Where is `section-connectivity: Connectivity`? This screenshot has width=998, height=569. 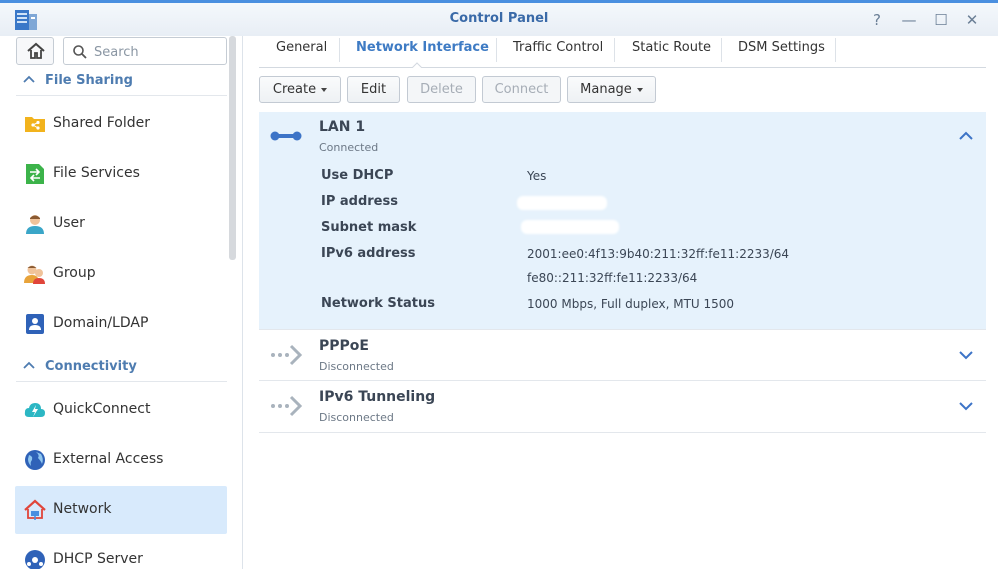
section-connectivity: Connectivity is located at coordinates (121, 367).